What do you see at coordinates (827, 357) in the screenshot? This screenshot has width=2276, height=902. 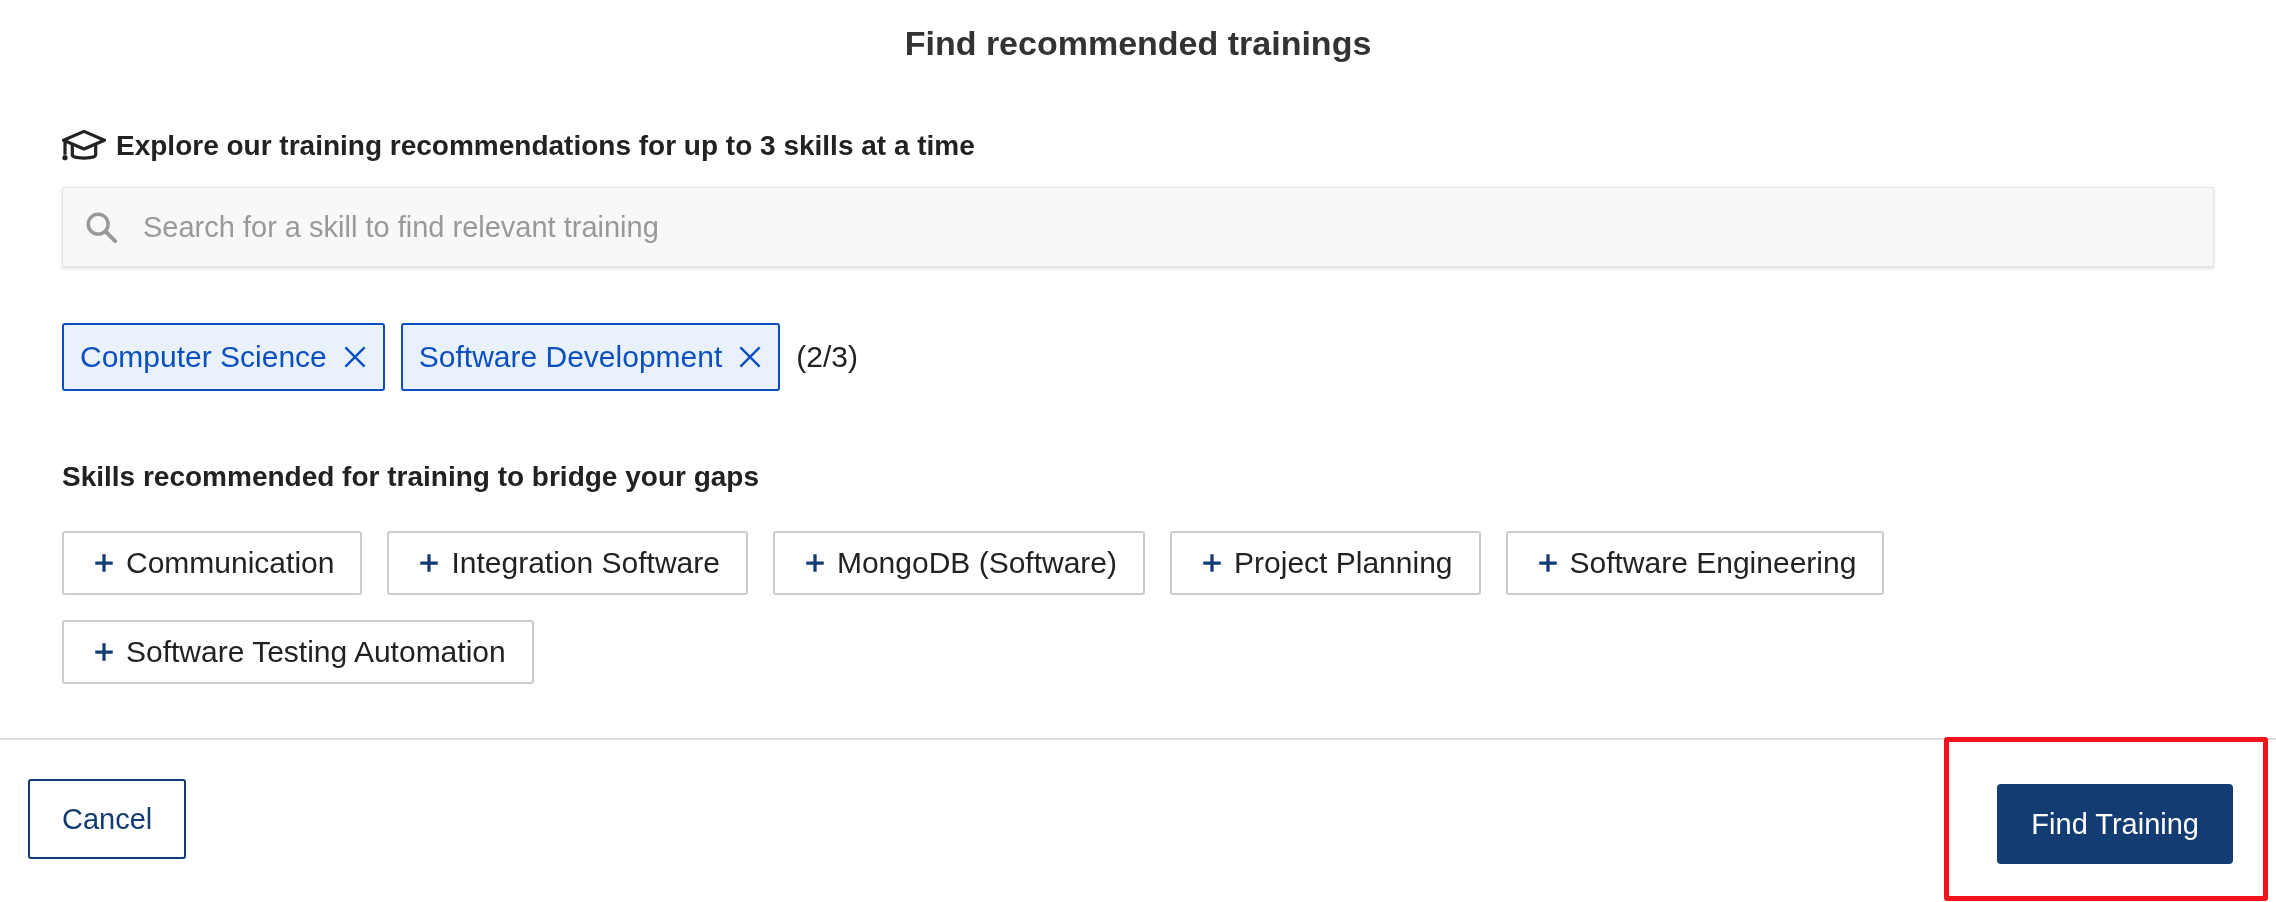 I see `selection-count: (2/3)` at bounding box center [827, 357].